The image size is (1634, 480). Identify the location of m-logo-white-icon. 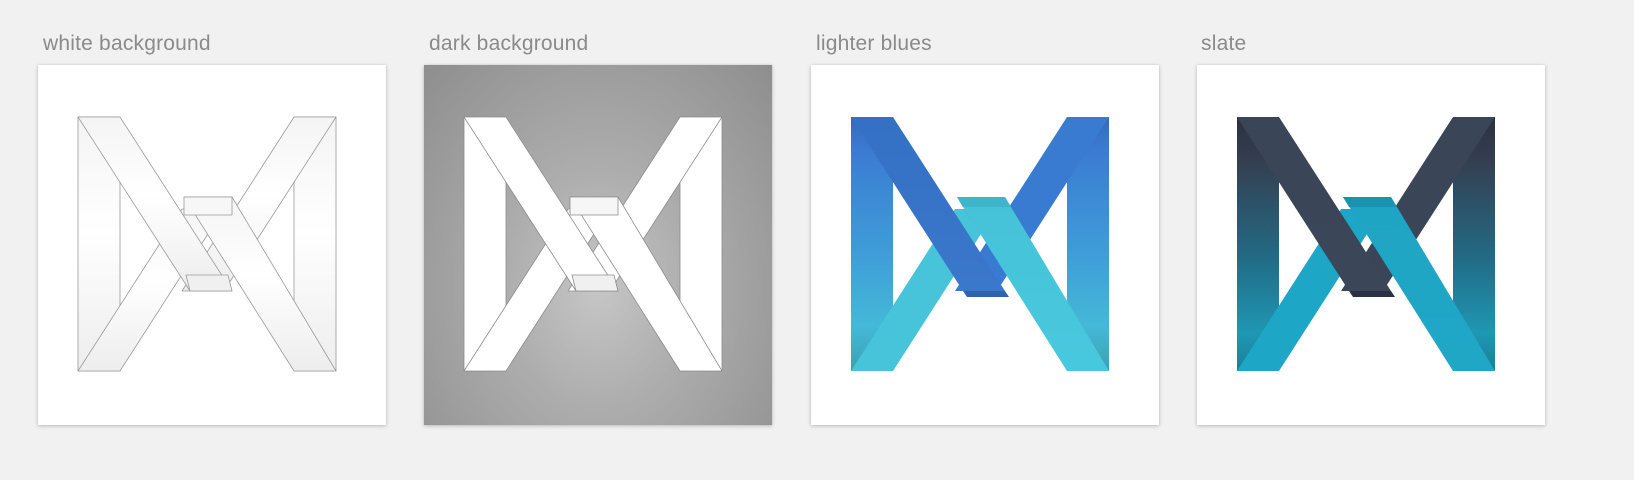
(593, 244).